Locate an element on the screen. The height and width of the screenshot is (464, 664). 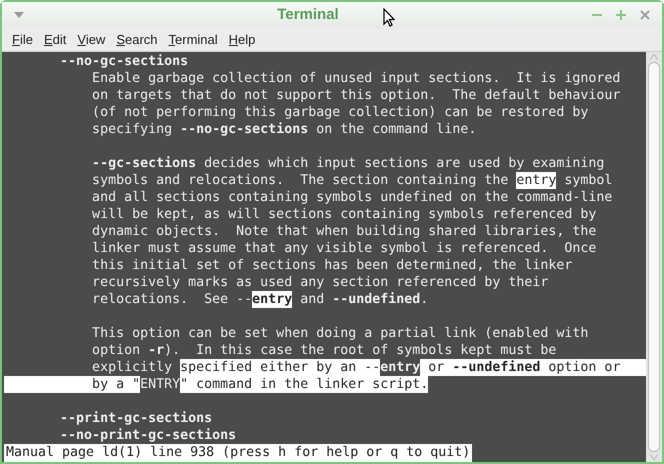
menu-item: Terminal is located at coordinates (193, 40).